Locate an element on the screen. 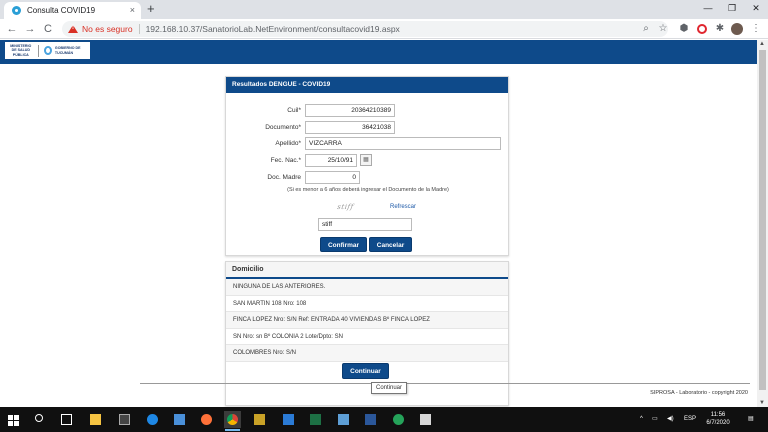  windows-start-icon is located at coordinates (13, 420).